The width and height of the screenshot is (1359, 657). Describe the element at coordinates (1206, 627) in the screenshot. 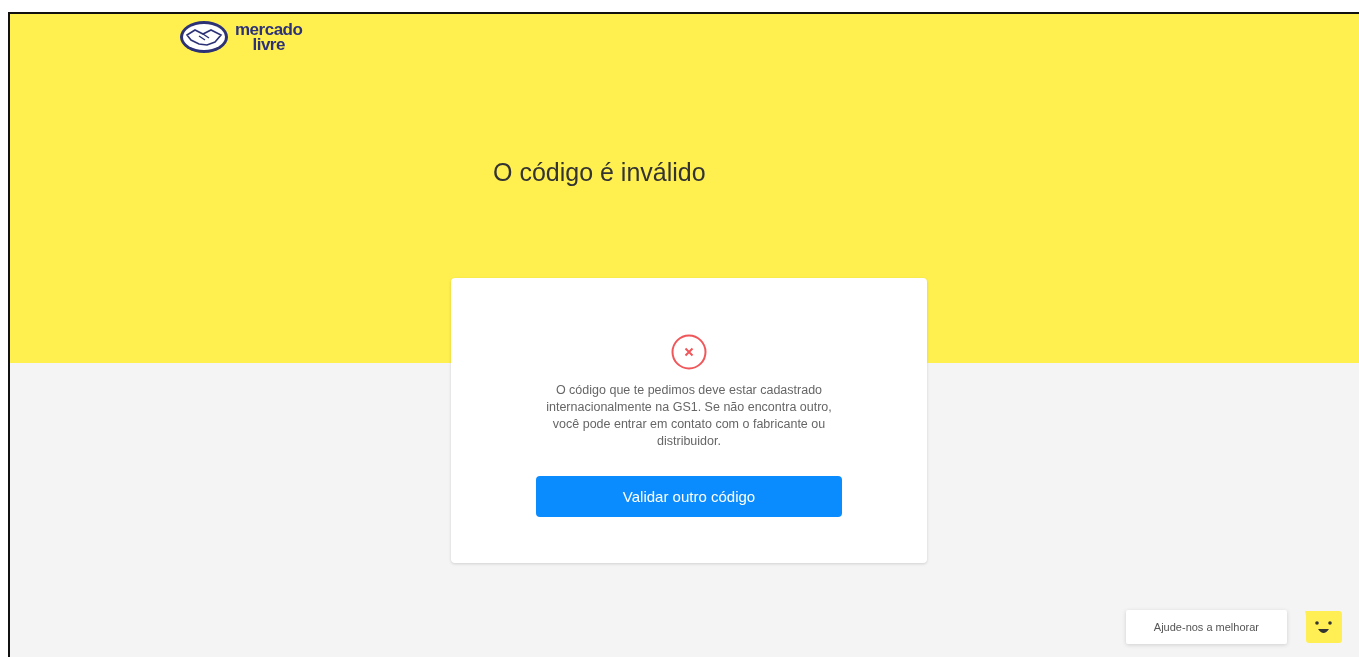

I see `feedback-tooltip: Ajude-nos a melhorar` at that location.